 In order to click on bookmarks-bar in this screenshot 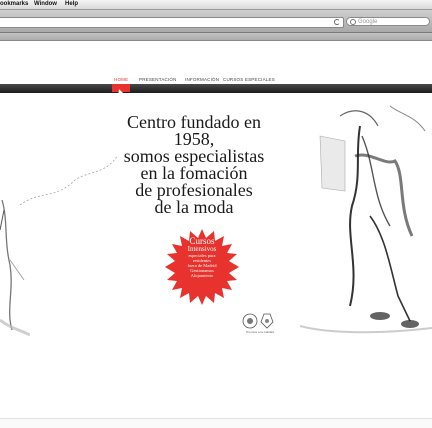, I will do `click(216, 37)`.